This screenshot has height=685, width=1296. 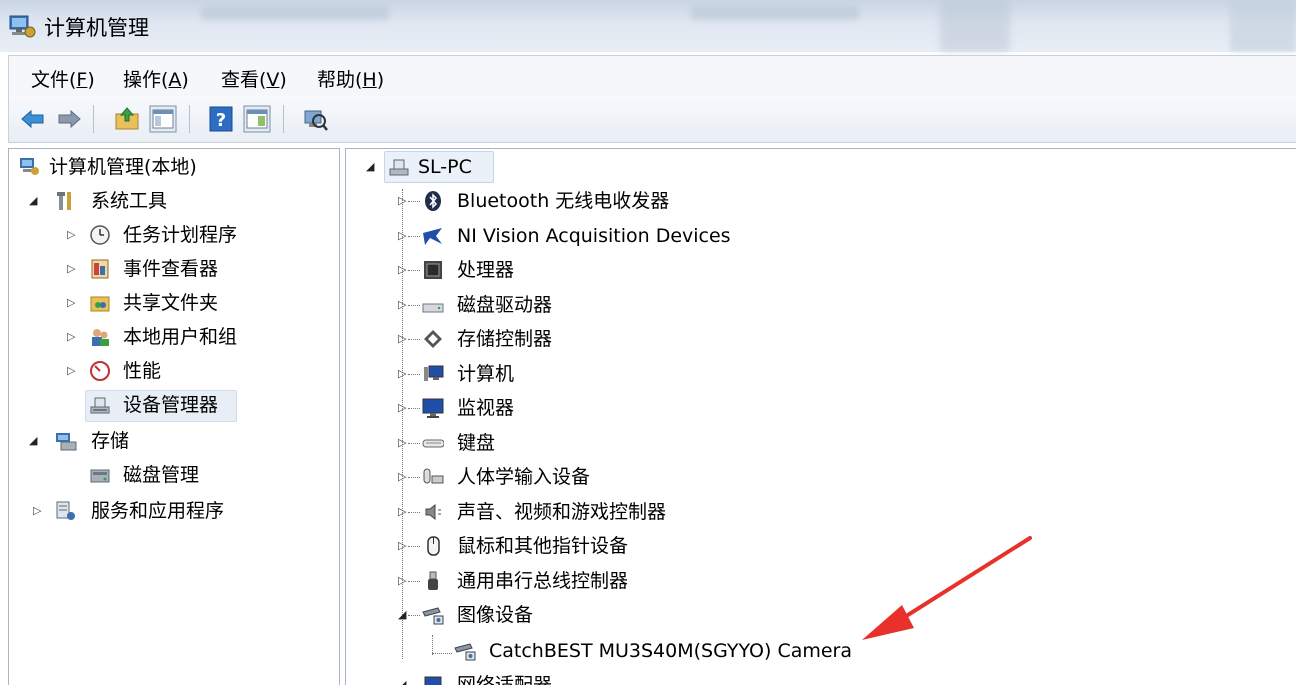 What do you see at coordinates (22, 26) in the screenshot?
I see `computer-management-icon` at bounding box center [22, 26].